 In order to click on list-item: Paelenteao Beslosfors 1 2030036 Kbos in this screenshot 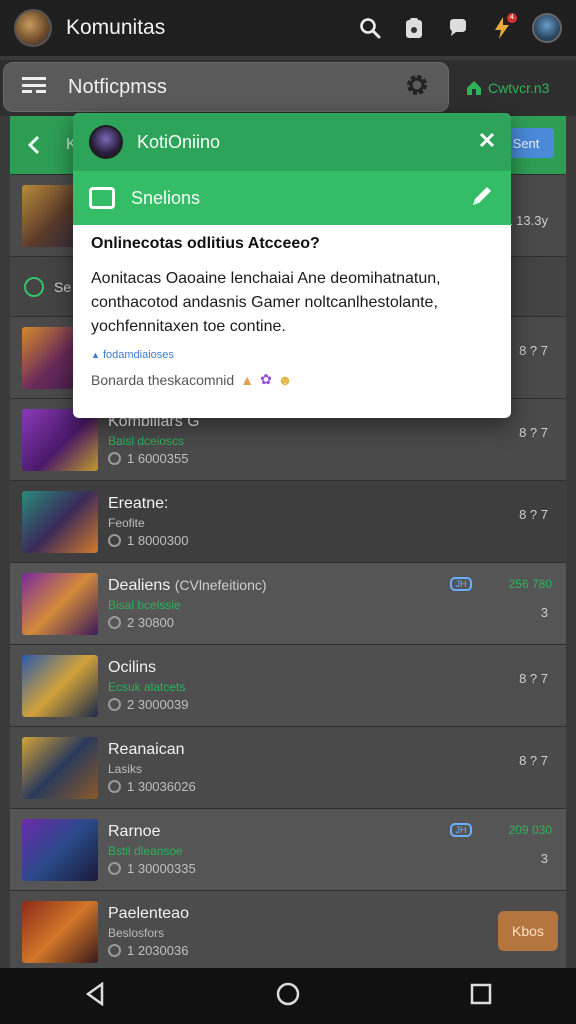, I will do `click(288, 929)`.